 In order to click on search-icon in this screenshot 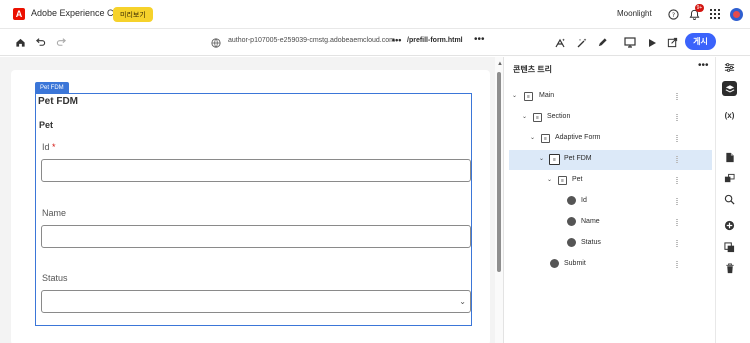, I will do `click(729, 199)`.